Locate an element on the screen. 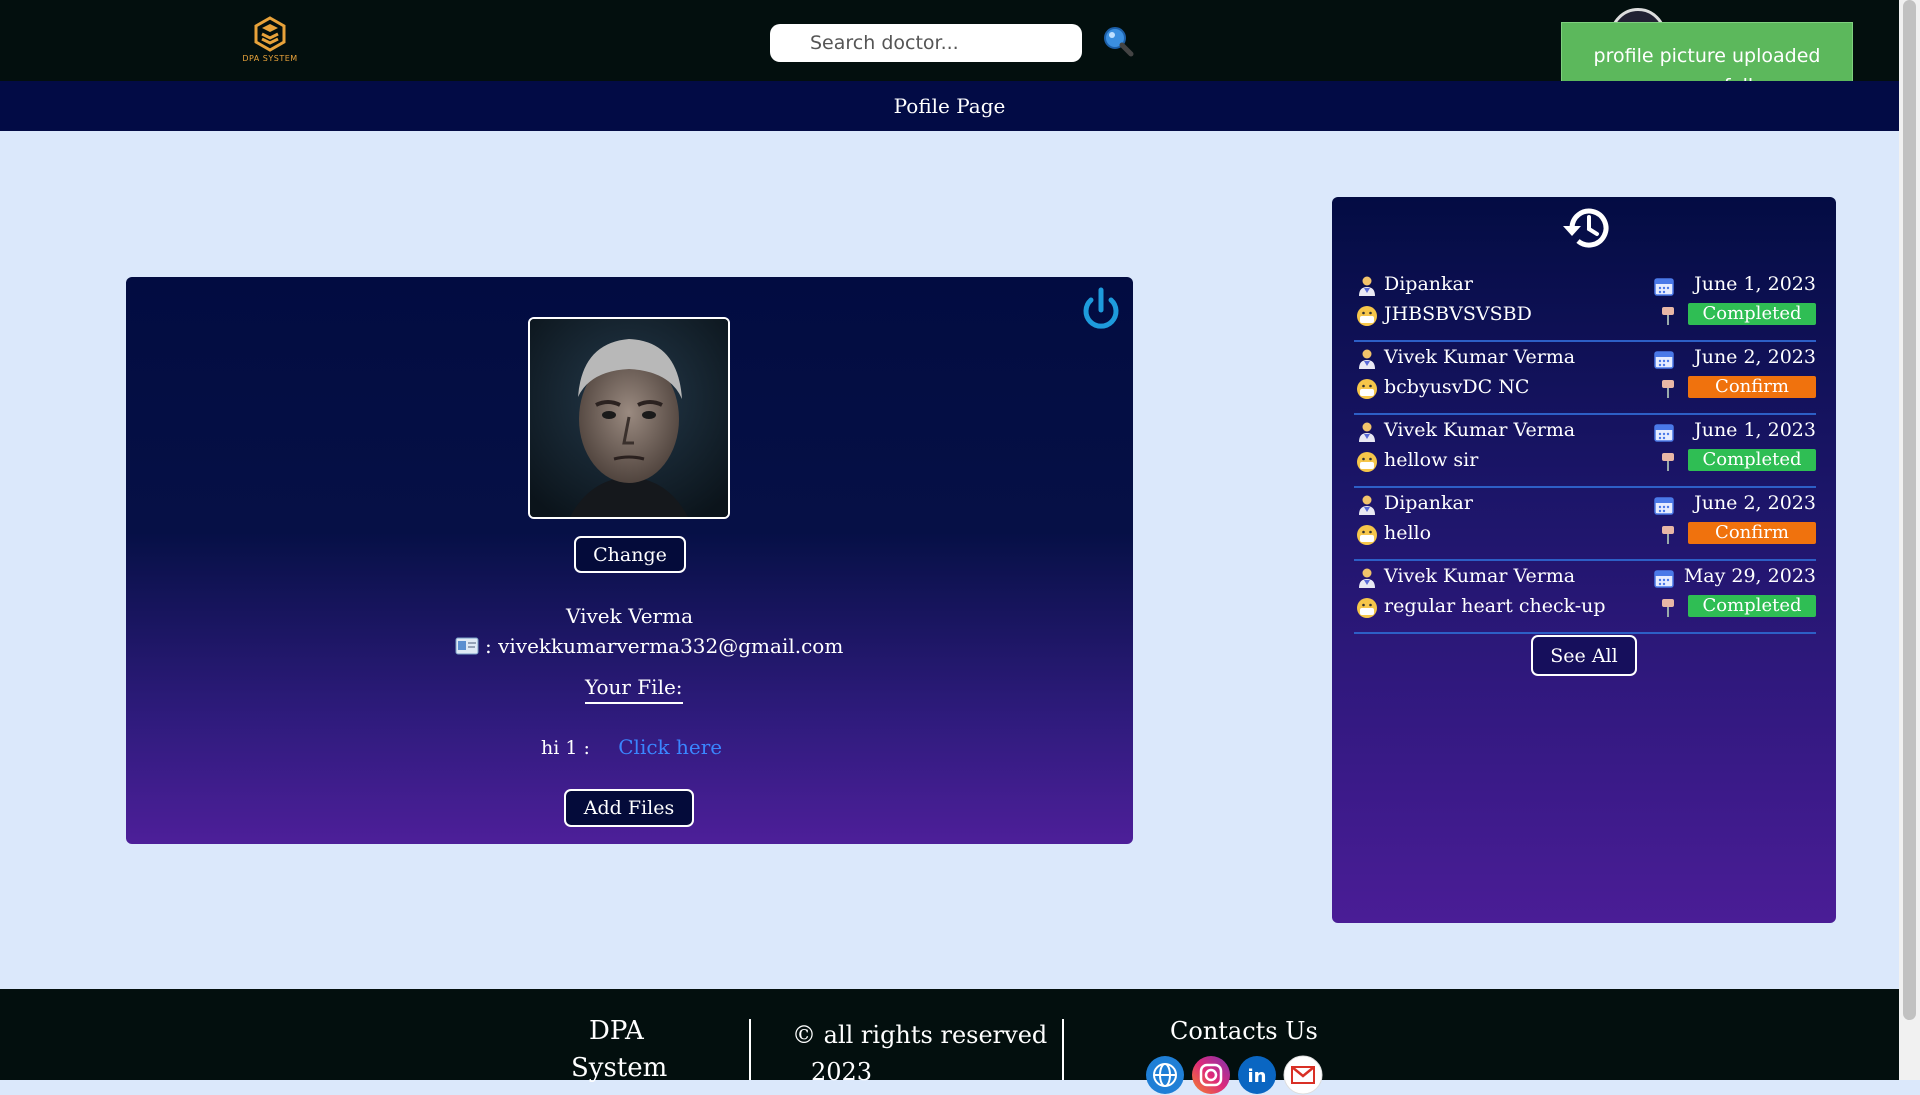 This screenshot has height=1095, width=1920. footer-rights-line1: © all rights reserved is located at coordinates (920, 1035).